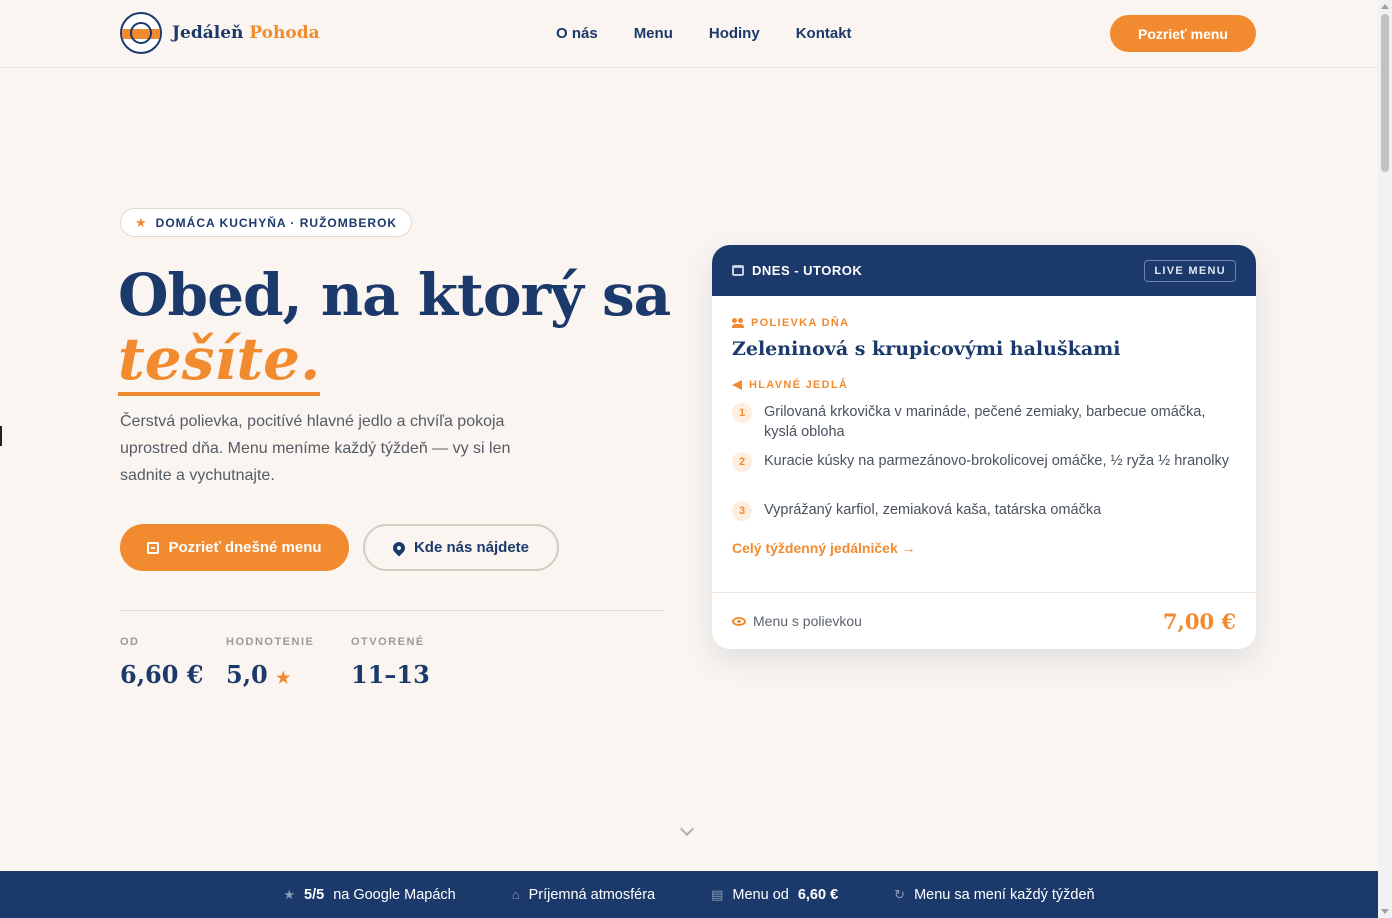 The height and width of the screenshot is (918, 1392). I want to click on scroll-down-chevron-icon, so click(687, 829).